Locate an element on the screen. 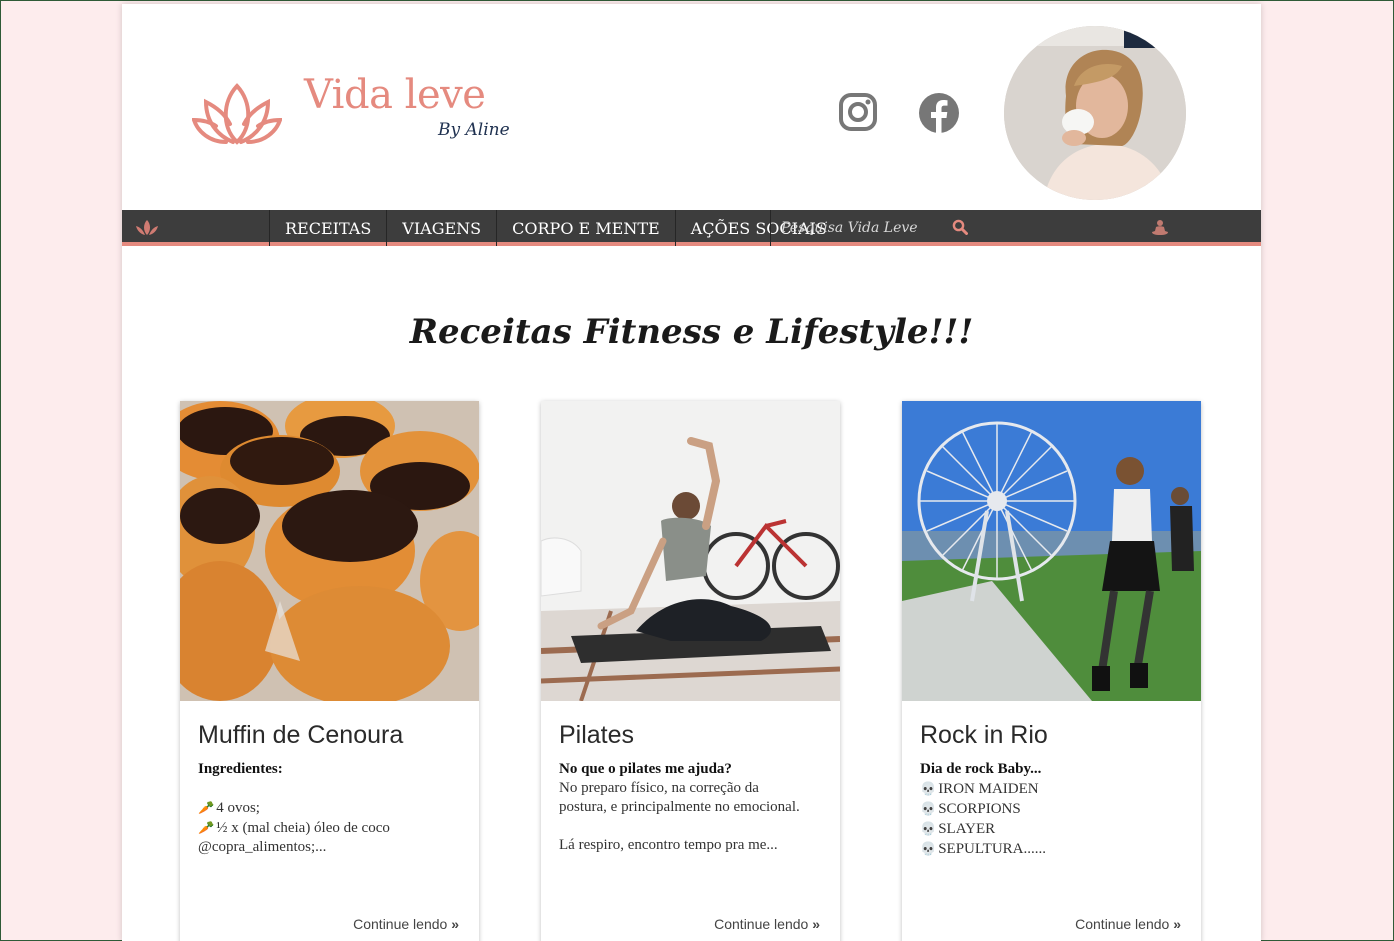  facebook-icon is located at coordinates (939, 115).